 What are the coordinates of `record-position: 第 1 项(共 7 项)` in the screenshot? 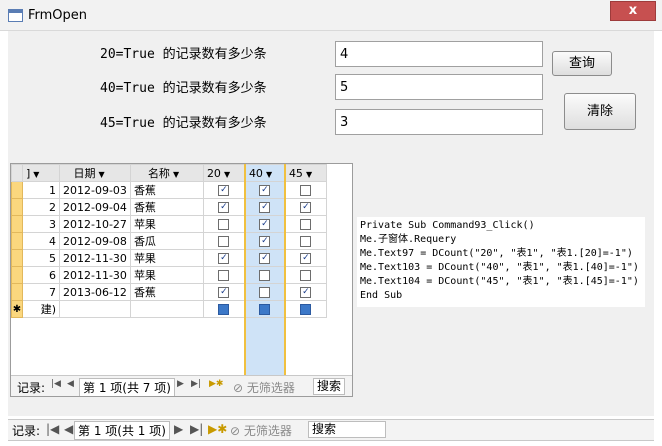 It's located at (127, 387).